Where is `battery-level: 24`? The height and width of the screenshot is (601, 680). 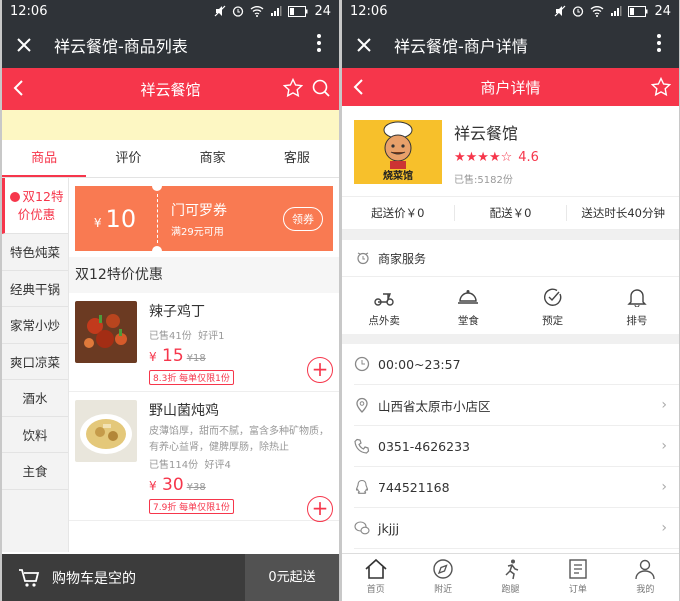
battery-level: 24 is located at coordinates (322, 11).